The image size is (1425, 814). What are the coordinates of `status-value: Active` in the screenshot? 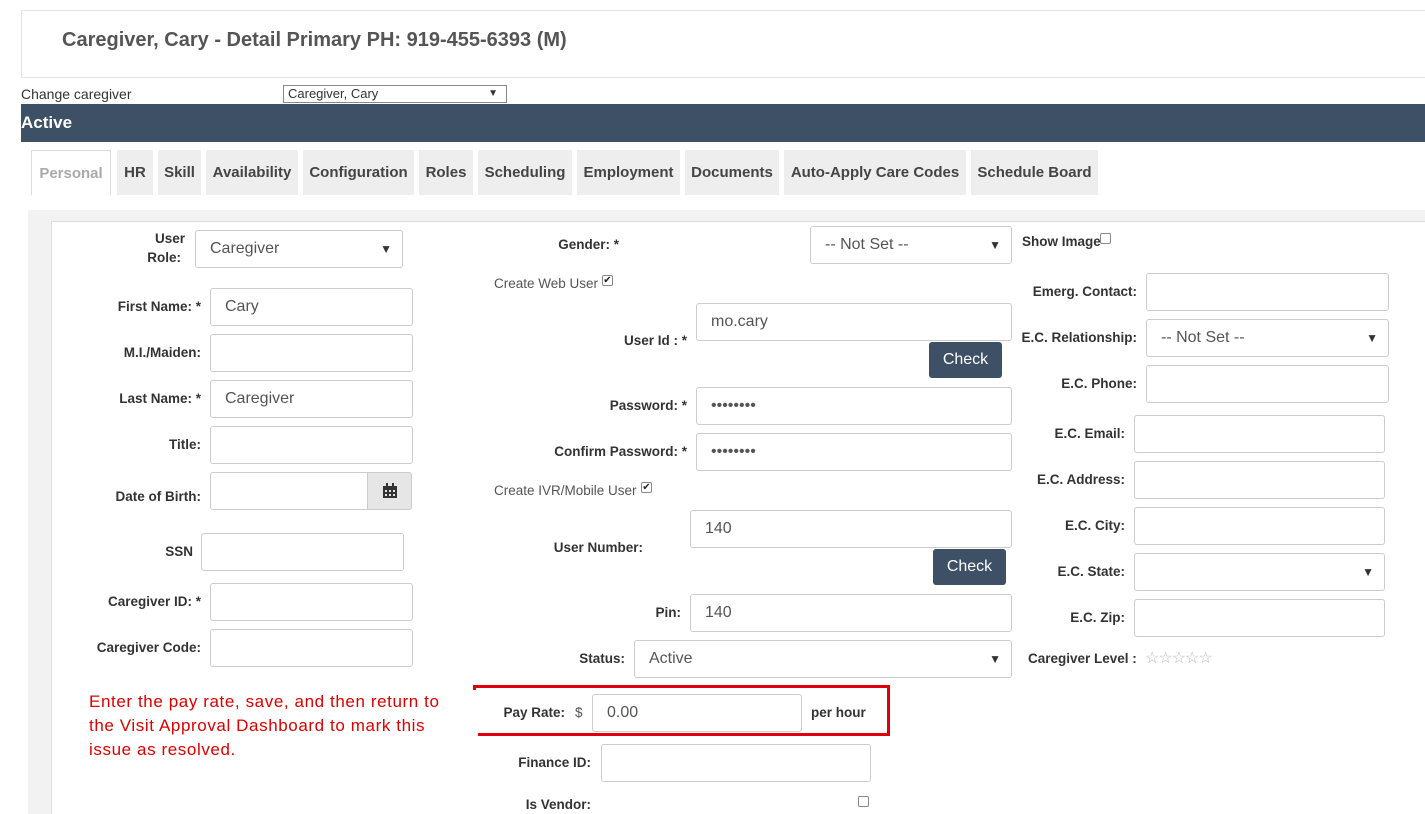 It's located at (671, 658).